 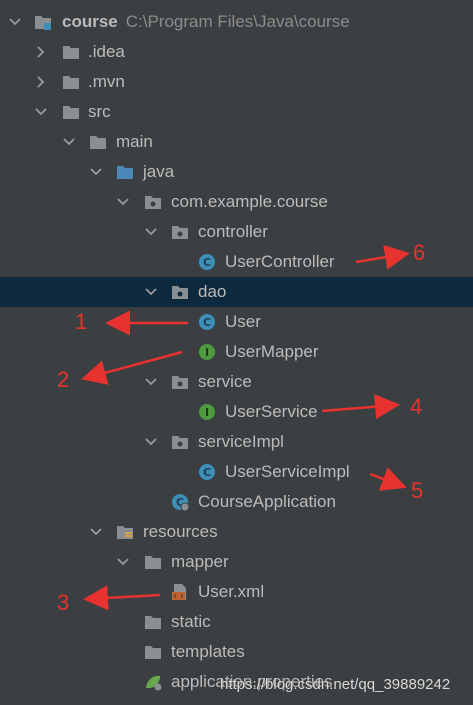 I want to click on watermark-text: https://blog.csdn.net/qq_39889242, so click(x=335, y=684).